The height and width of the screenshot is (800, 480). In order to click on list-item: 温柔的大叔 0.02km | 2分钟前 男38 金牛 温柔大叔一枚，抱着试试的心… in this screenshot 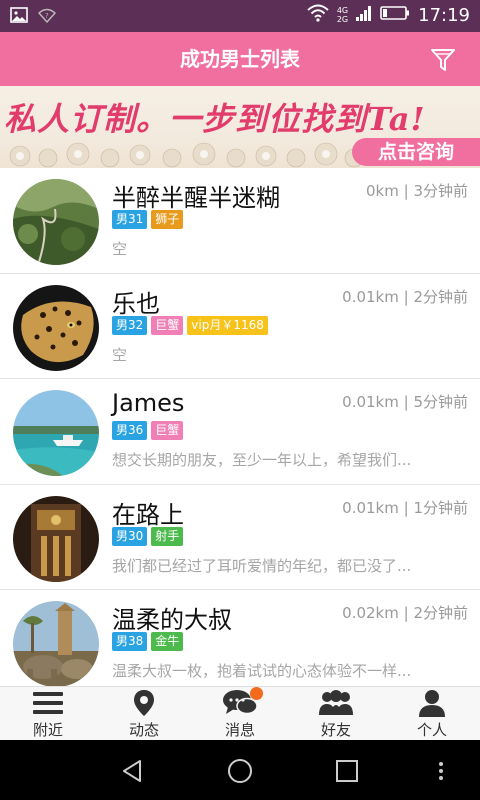, I will do `click(240, 638)`.